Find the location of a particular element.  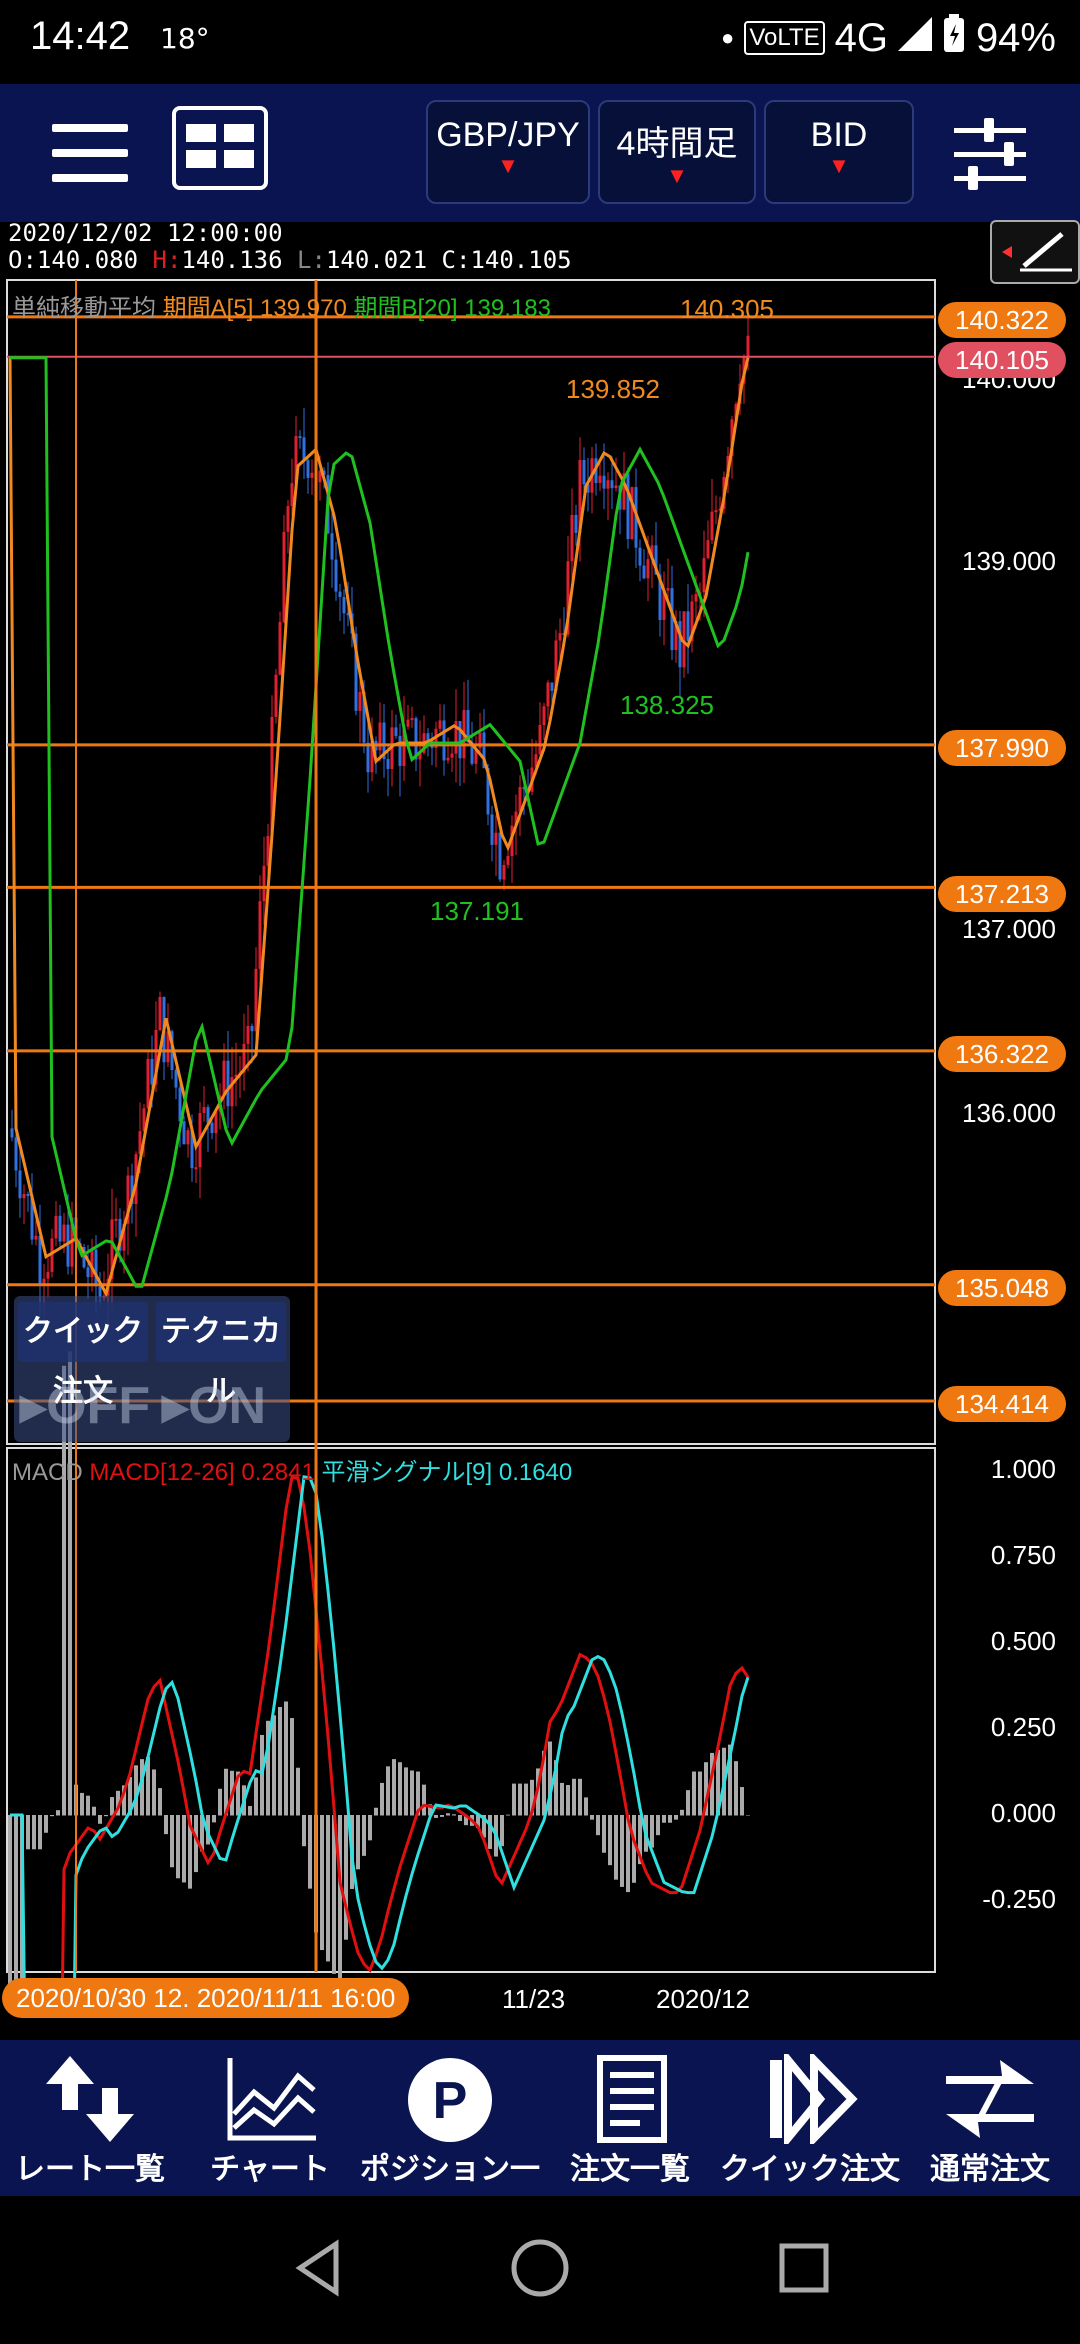

macd-axis-label: 0.250 is located at coordinates (1023, 1727).